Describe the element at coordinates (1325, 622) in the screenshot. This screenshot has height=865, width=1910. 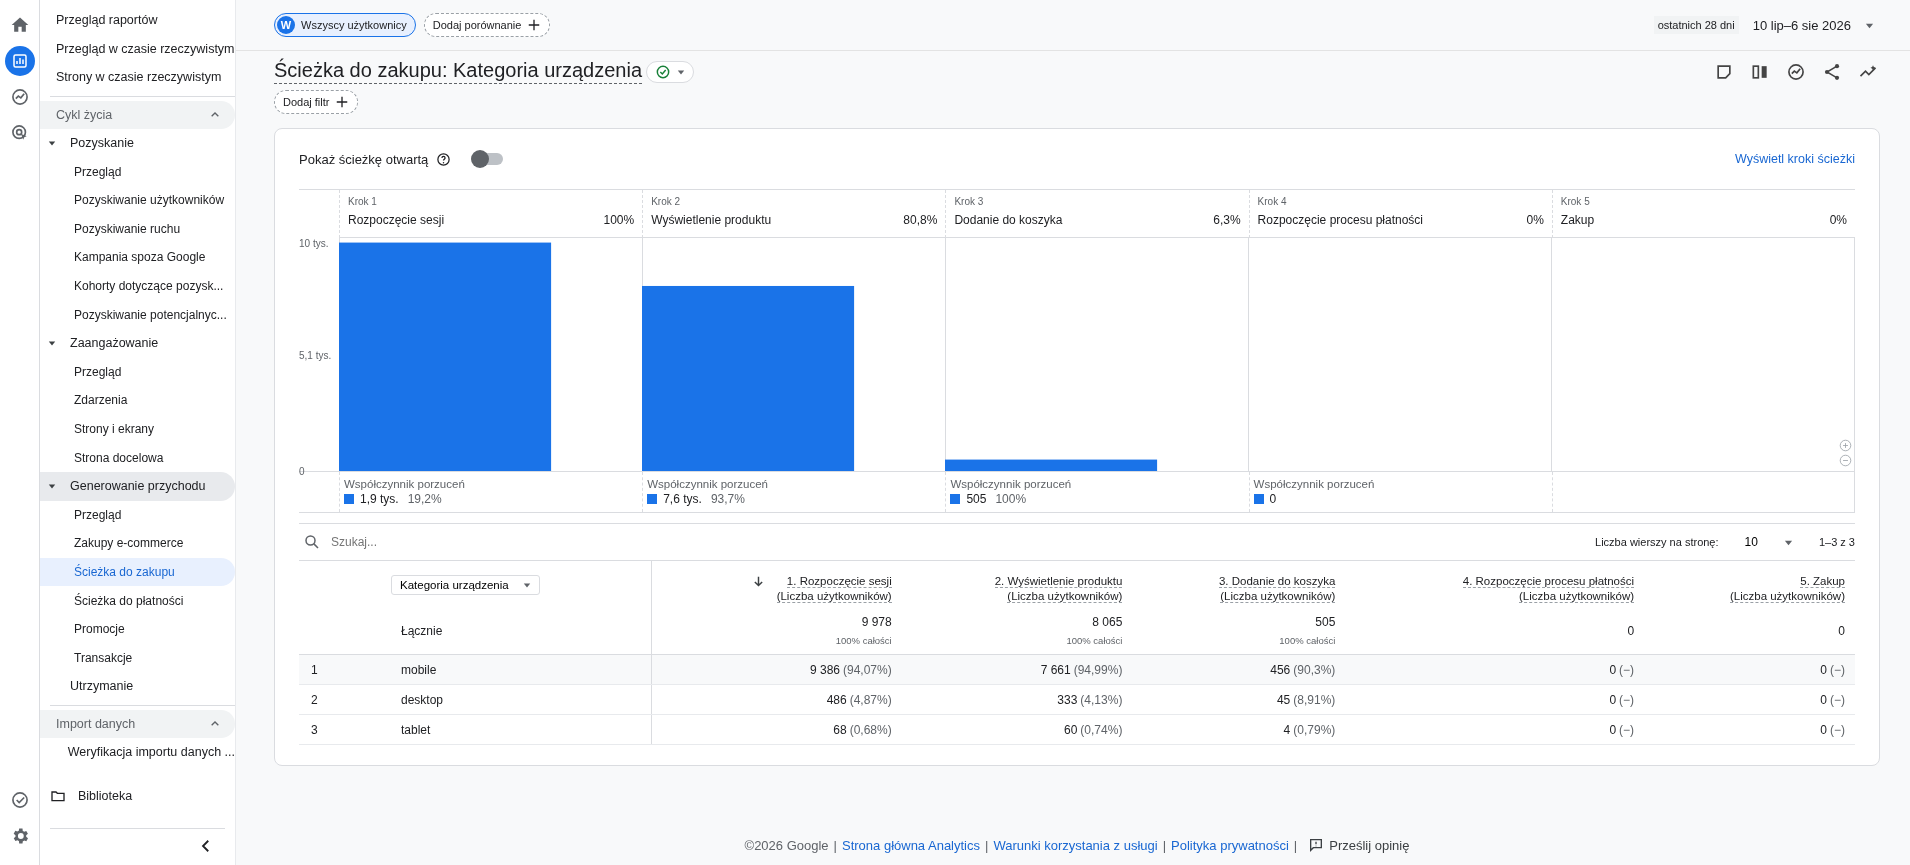
I see `total-value: 505` at that location.